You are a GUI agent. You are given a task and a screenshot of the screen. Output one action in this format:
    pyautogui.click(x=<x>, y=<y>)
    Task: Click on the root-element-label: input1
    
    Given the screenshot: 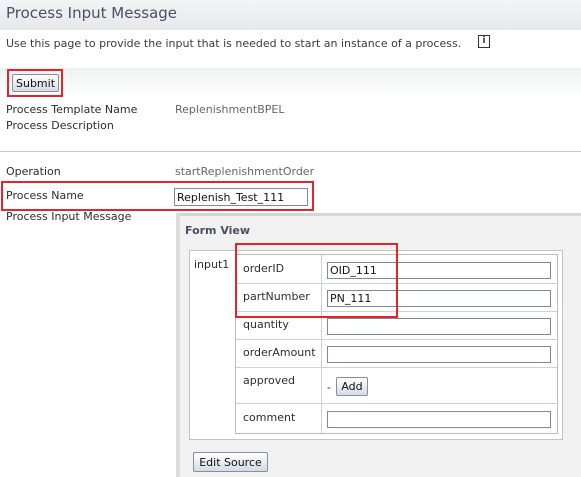 What is the action you would take?
    pyautogui.click(x=212, y=264)
    